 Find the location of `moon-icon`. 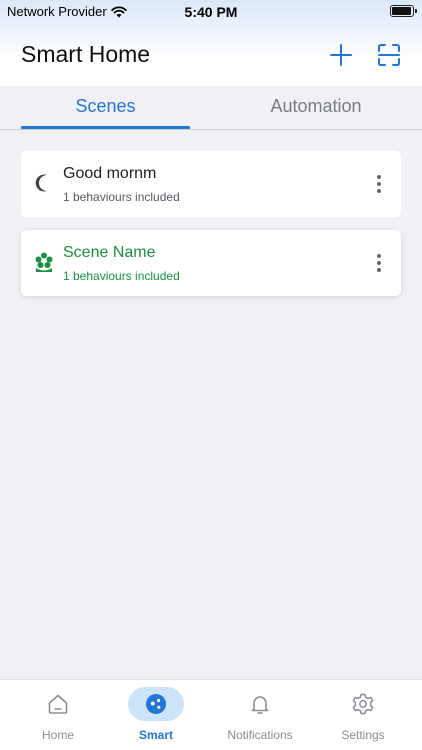

moon-icon is located at coordinates (41, 183).